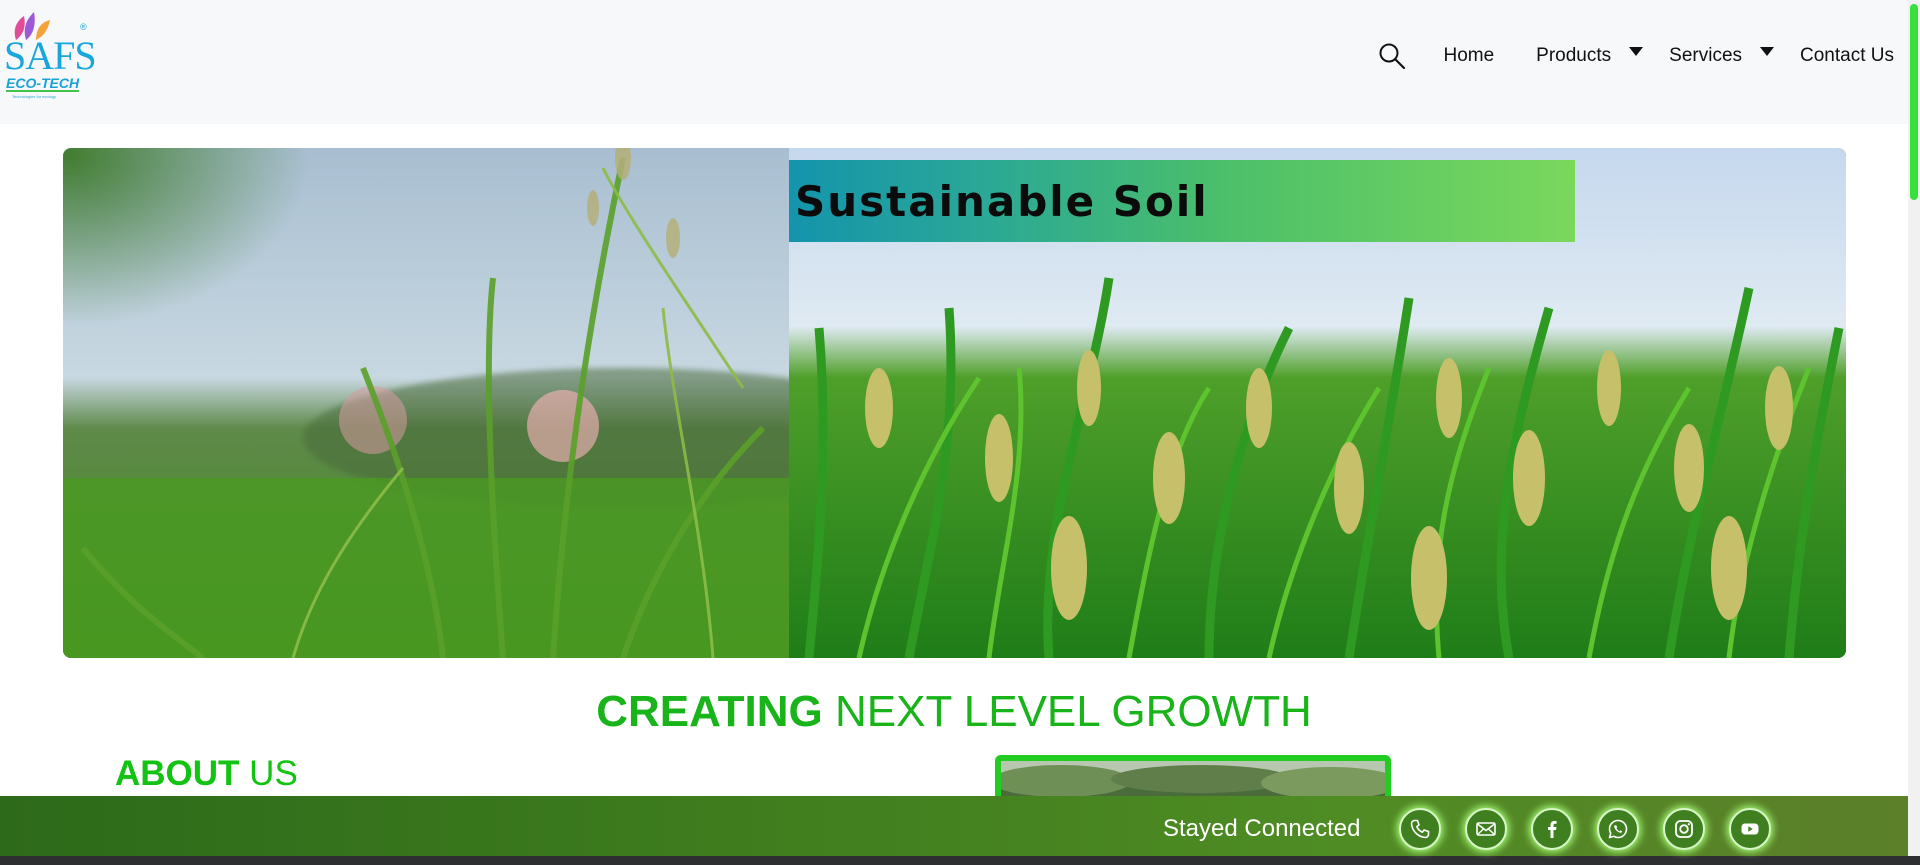 The width and height of the screenshot is (1920, 865). I want to click on nav-products: Products, so click(1590, 56).